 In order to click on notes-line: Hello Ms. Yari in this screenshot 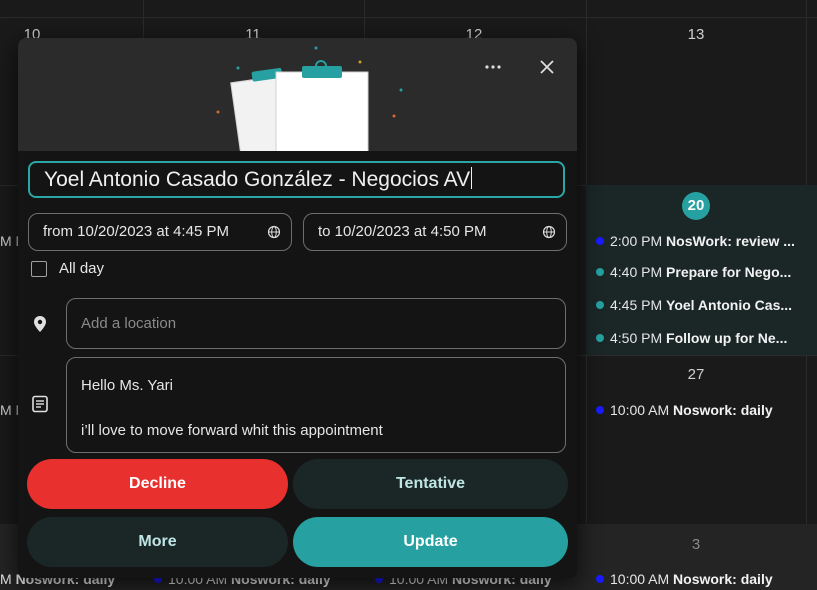, I will do `click(127, 385)`.